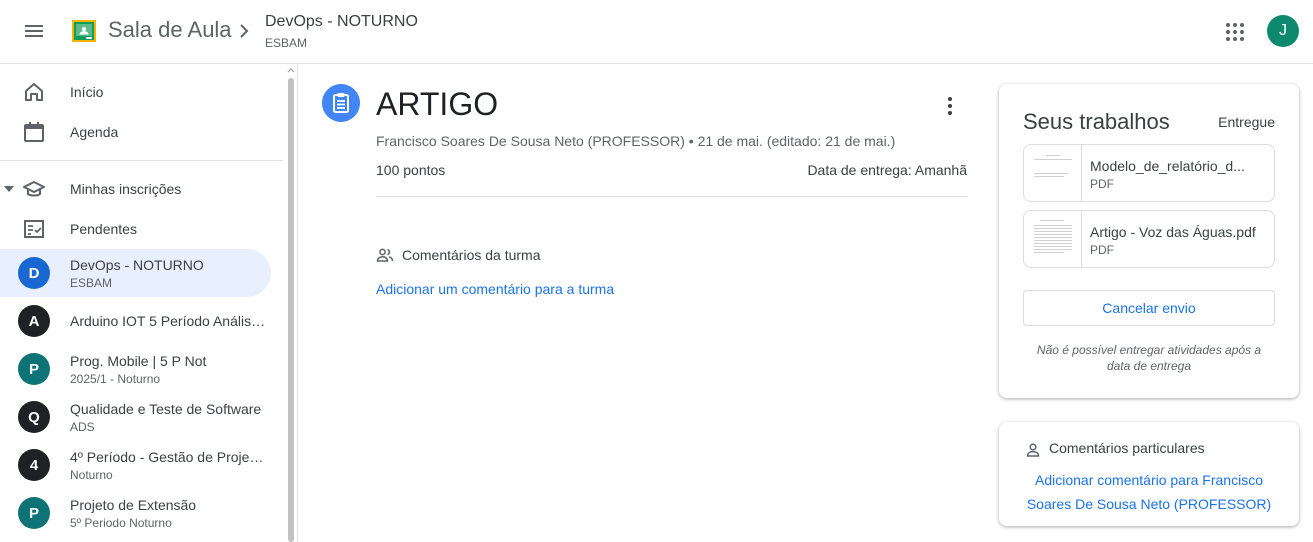 This screenshot has width=1313, height=542. I want to click on assignment-title: ARTIGO, so click(437, 104).